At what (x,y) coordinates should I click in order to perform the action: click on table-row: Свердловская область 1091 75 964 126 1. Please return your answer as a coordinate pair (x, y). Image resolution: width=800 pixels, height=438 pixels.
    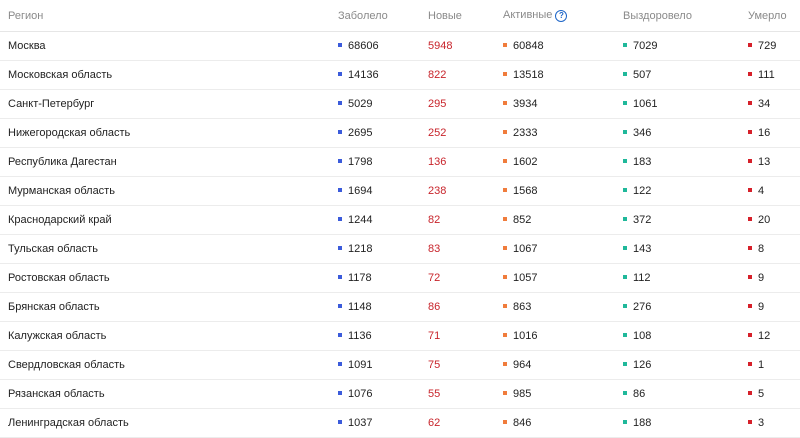
    Looking at the image, I should click on (400, 365).